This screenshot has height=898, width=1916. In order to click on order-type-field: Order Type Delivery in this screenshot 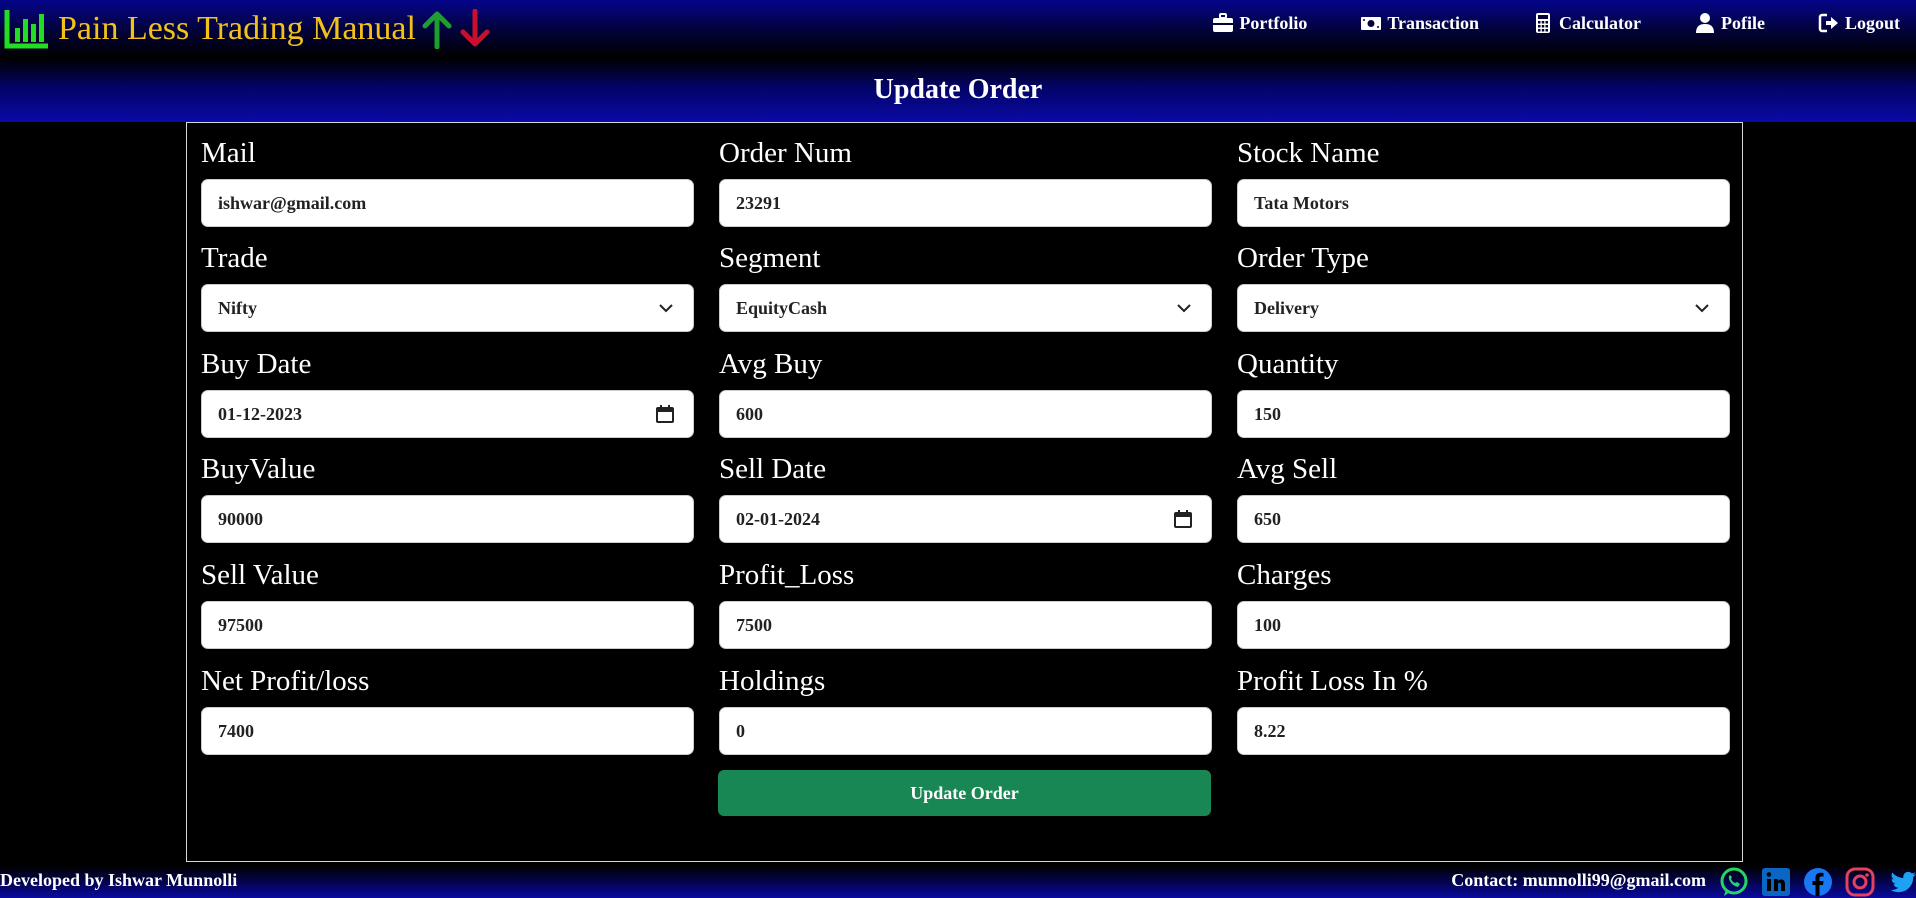, I will do `click(1483, 286)`.